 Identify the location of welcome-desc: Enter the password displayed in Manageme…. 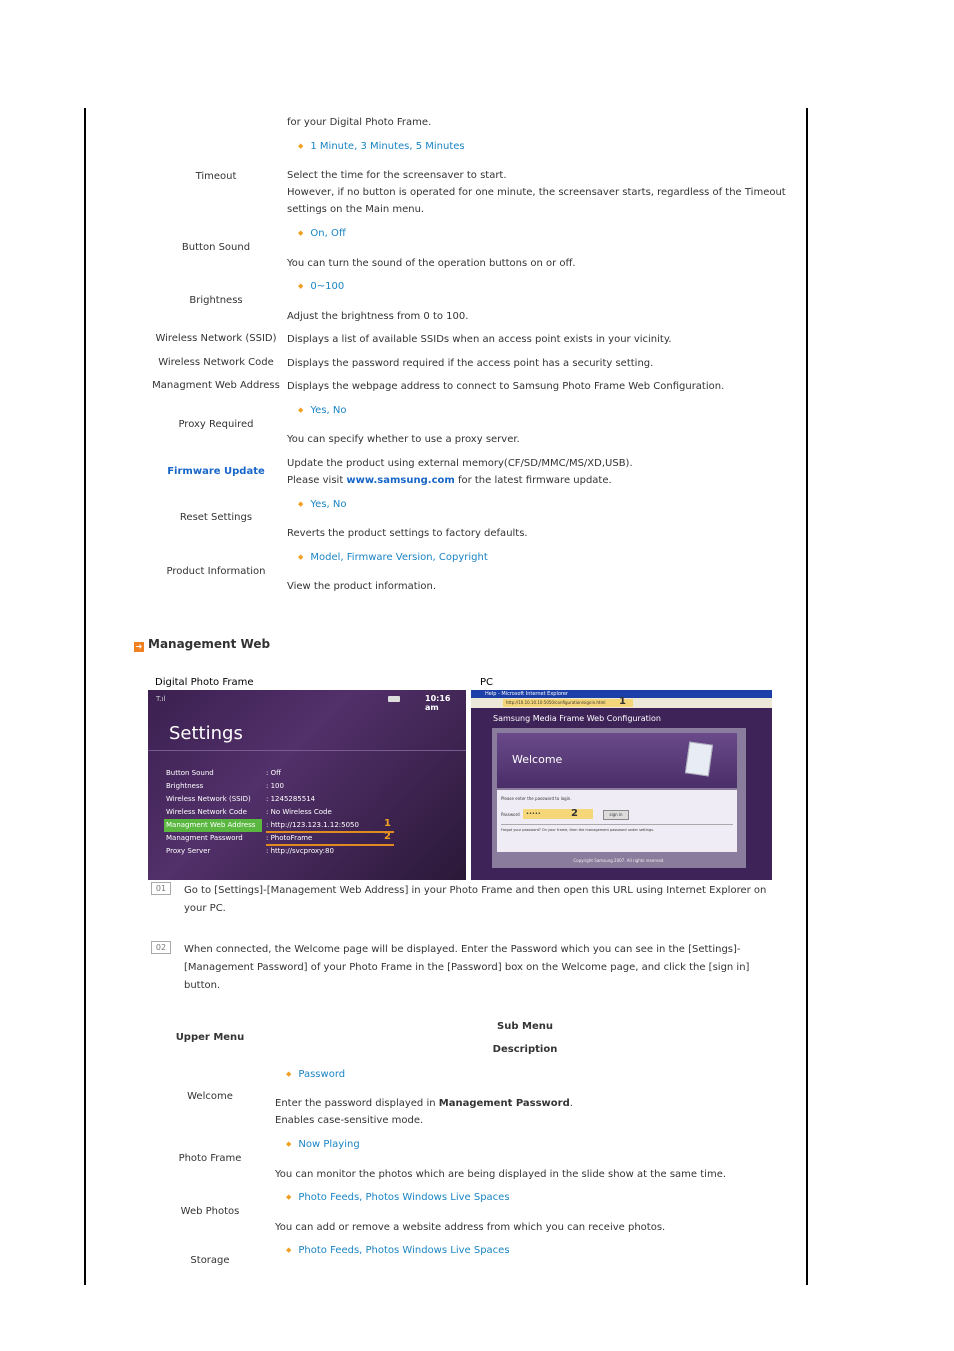
(424, 1112).